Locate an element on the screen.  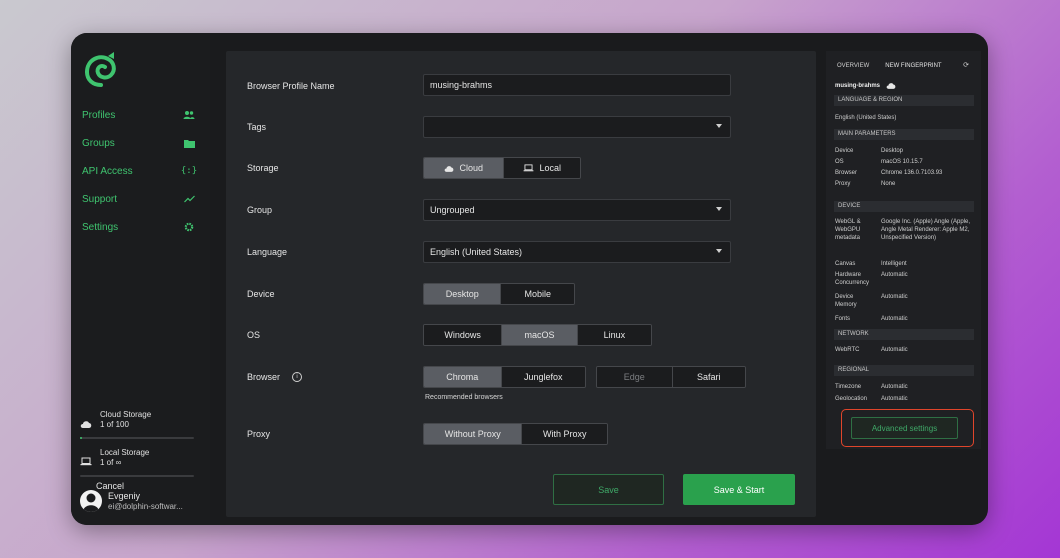
device-option-mobile: Mobile is located at coordinates (537, 294).